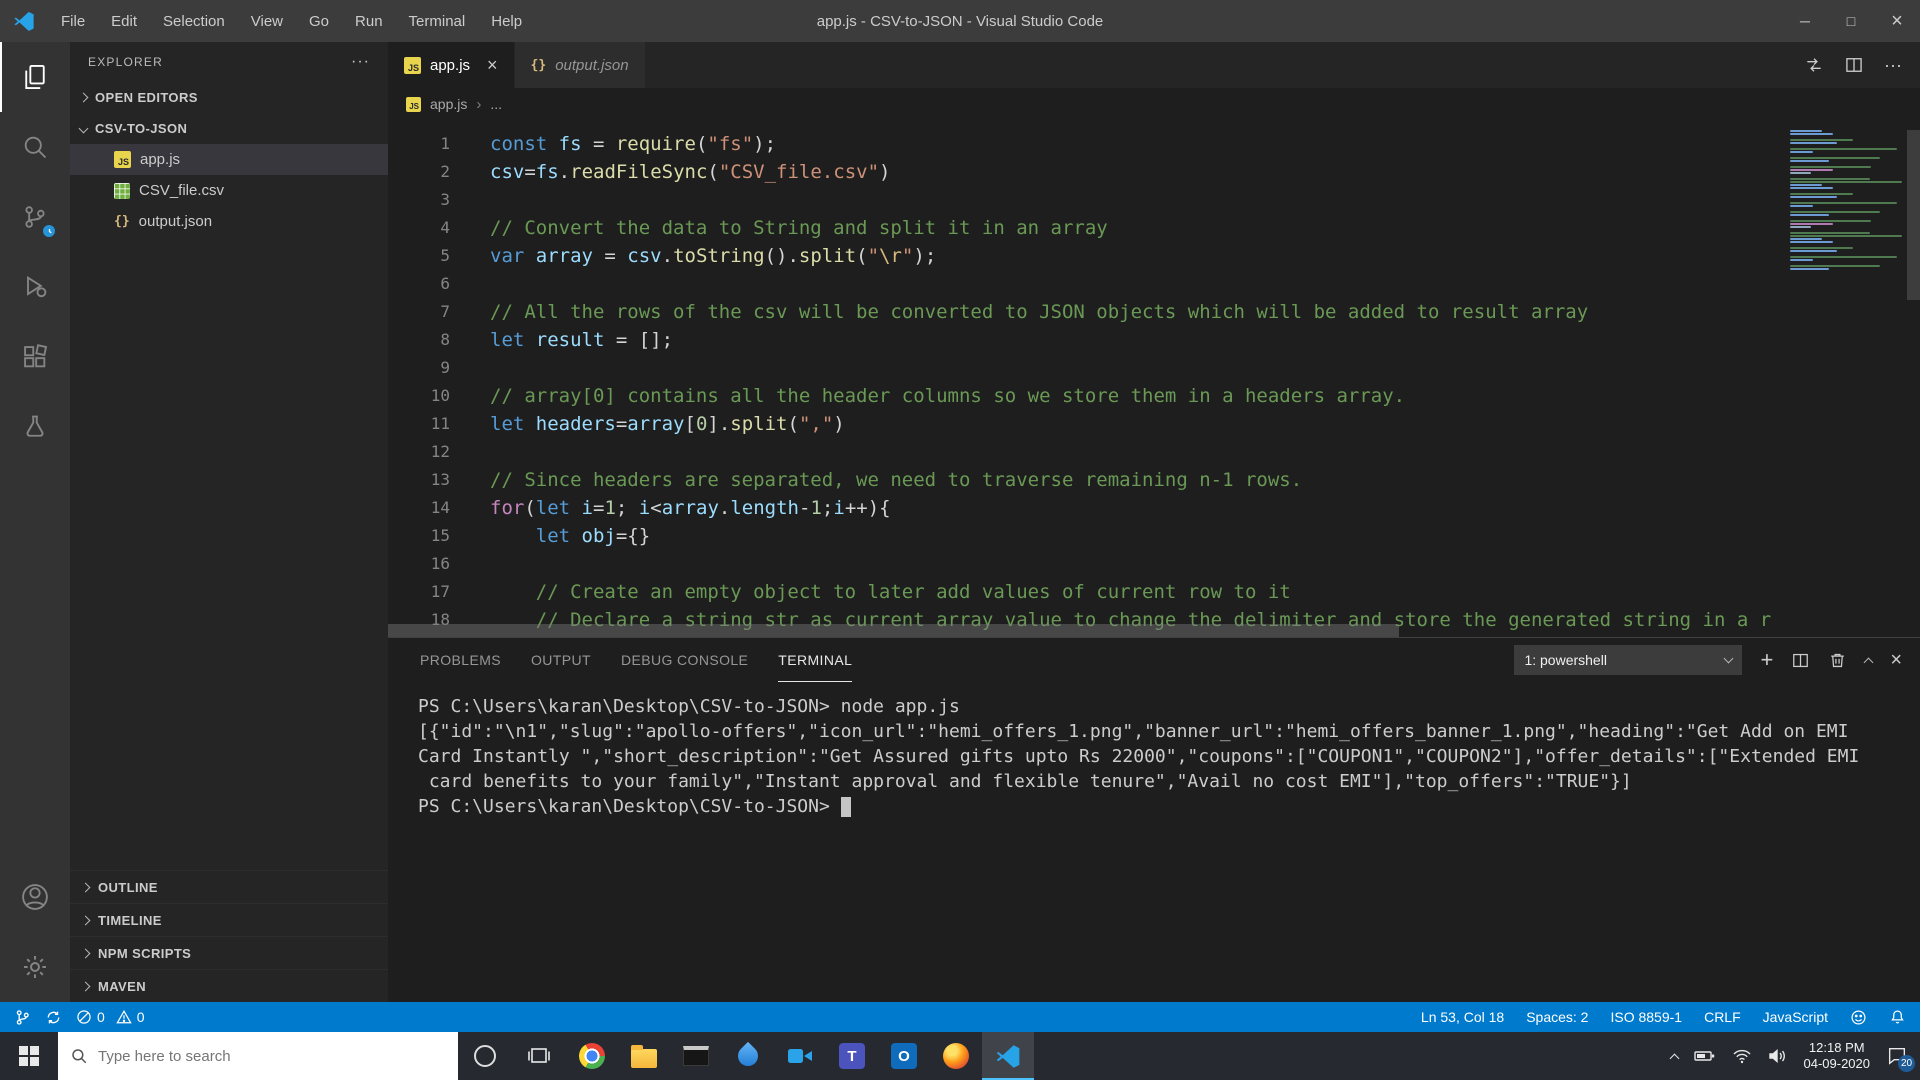  Describe the element at coordinates (229, 159) in the screenshot. I see `file-app.js: JS app.js` at that location.